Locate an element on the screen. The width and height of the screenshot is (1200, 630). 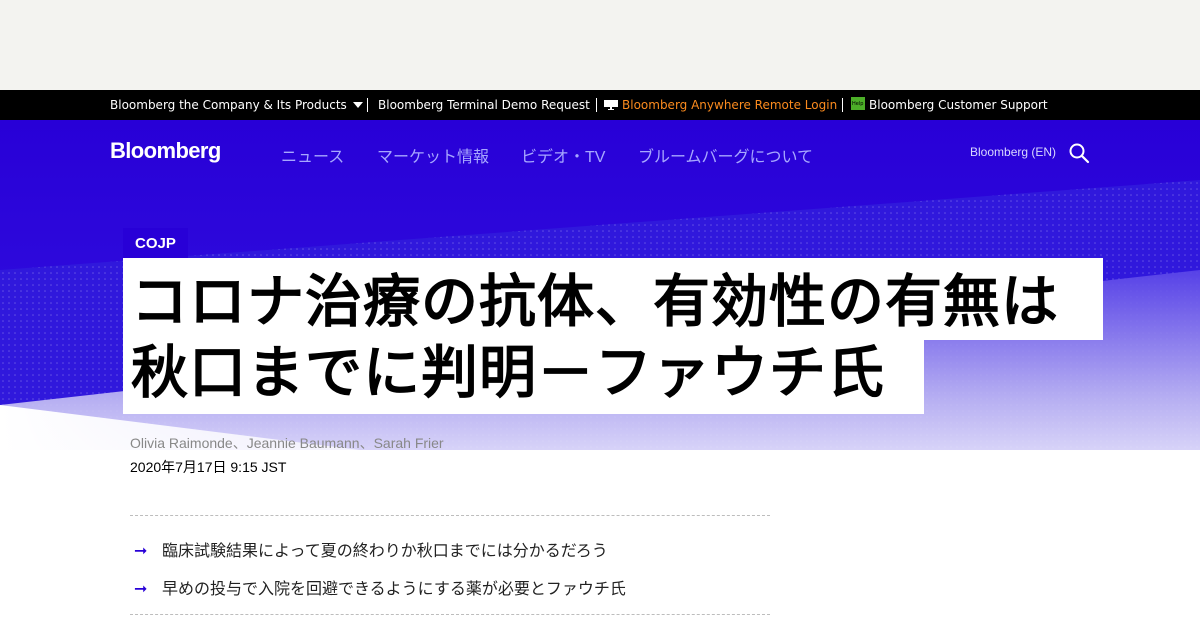
nav-item-news: ニュース is located at coordinates (312, 155).